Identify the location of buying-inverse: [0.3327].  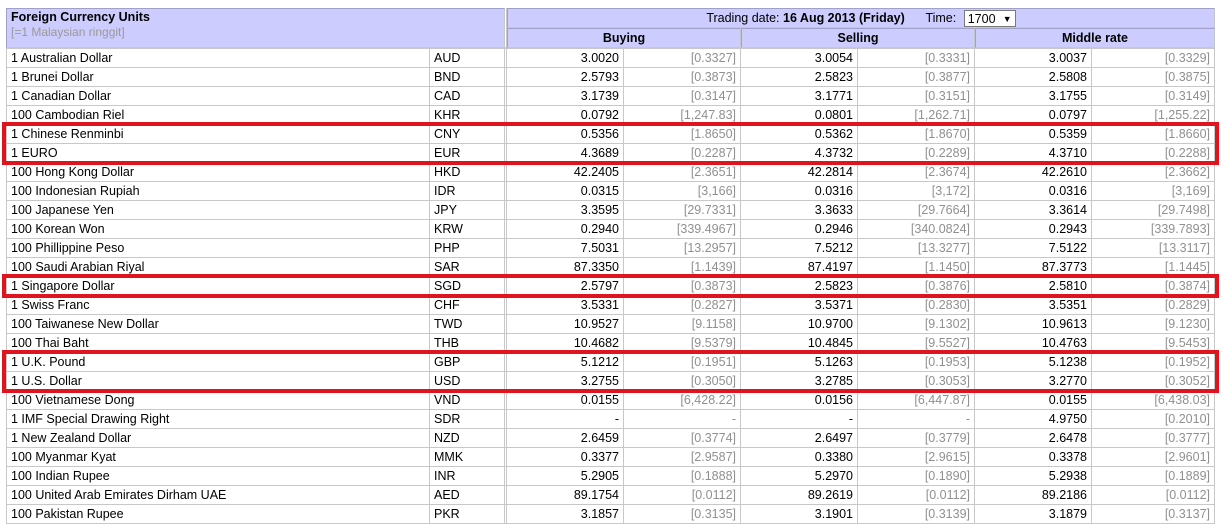
(683, 58).